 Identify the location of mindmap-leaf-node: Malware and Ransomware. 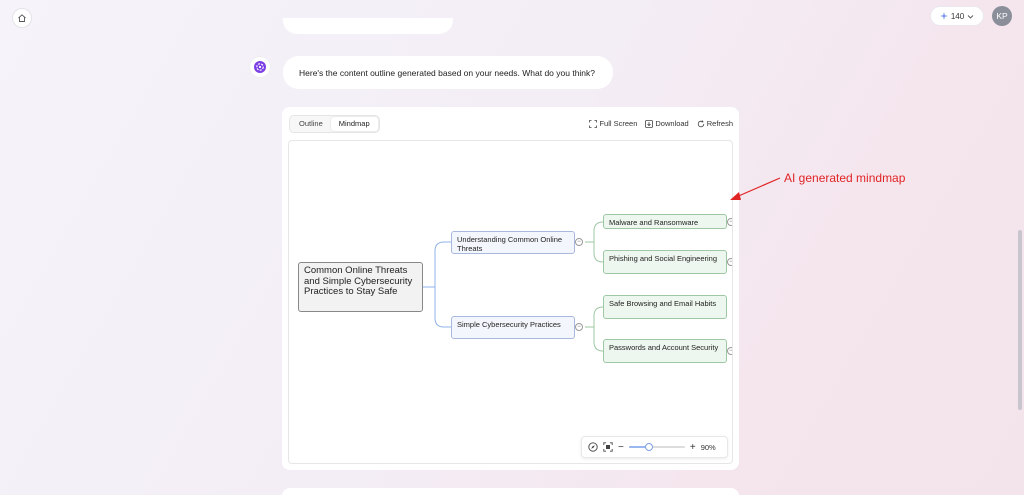
(665, 221).